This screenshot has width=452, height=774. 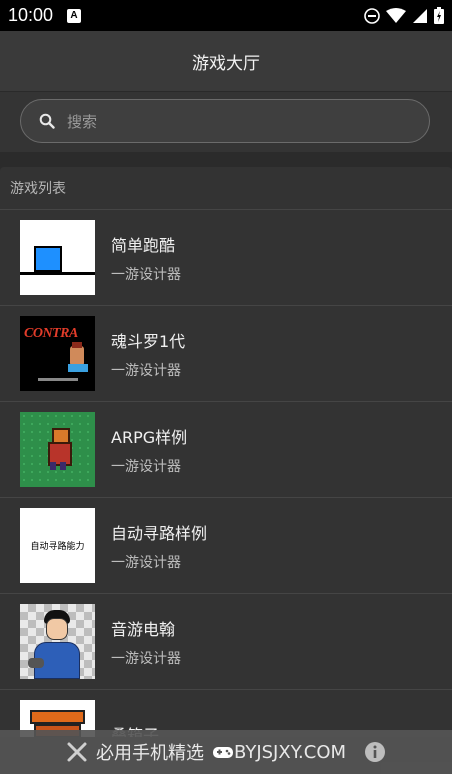 I want to click on item-title: 自动寻路样例, so click(x=159, y=533).